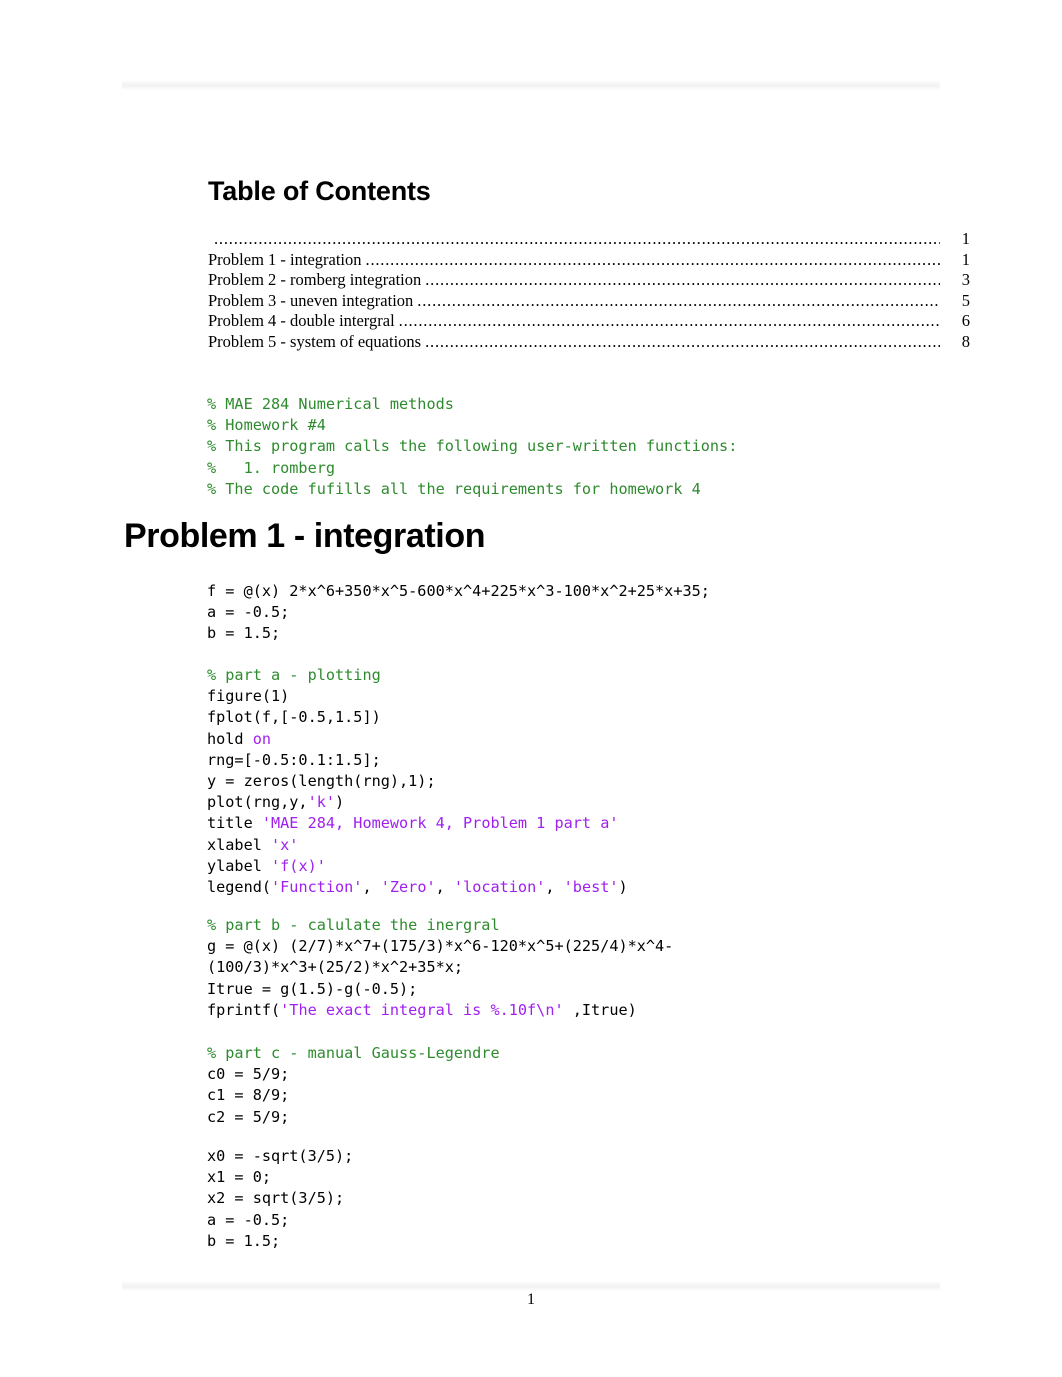 The height and width of the screenshot is (1377, 1062). I want to click on toc-entry-label: Problem 5 - system of equations, so click(315, 341).